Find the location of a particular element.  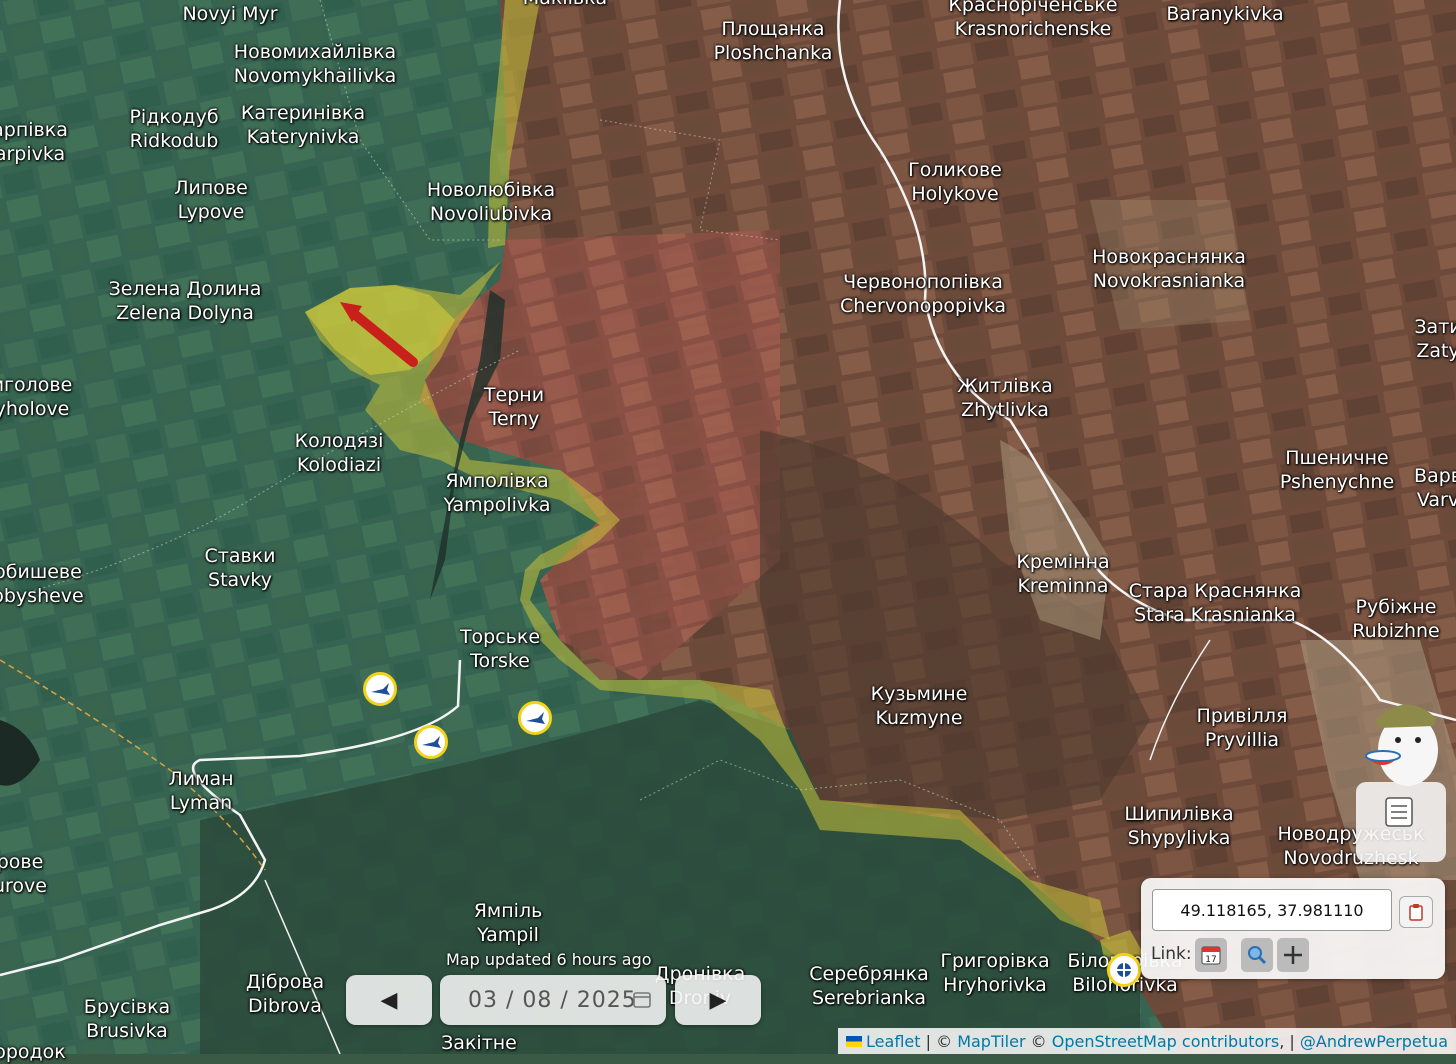

place-label-line: Красноріченське is located at coordinates (1033, 8).